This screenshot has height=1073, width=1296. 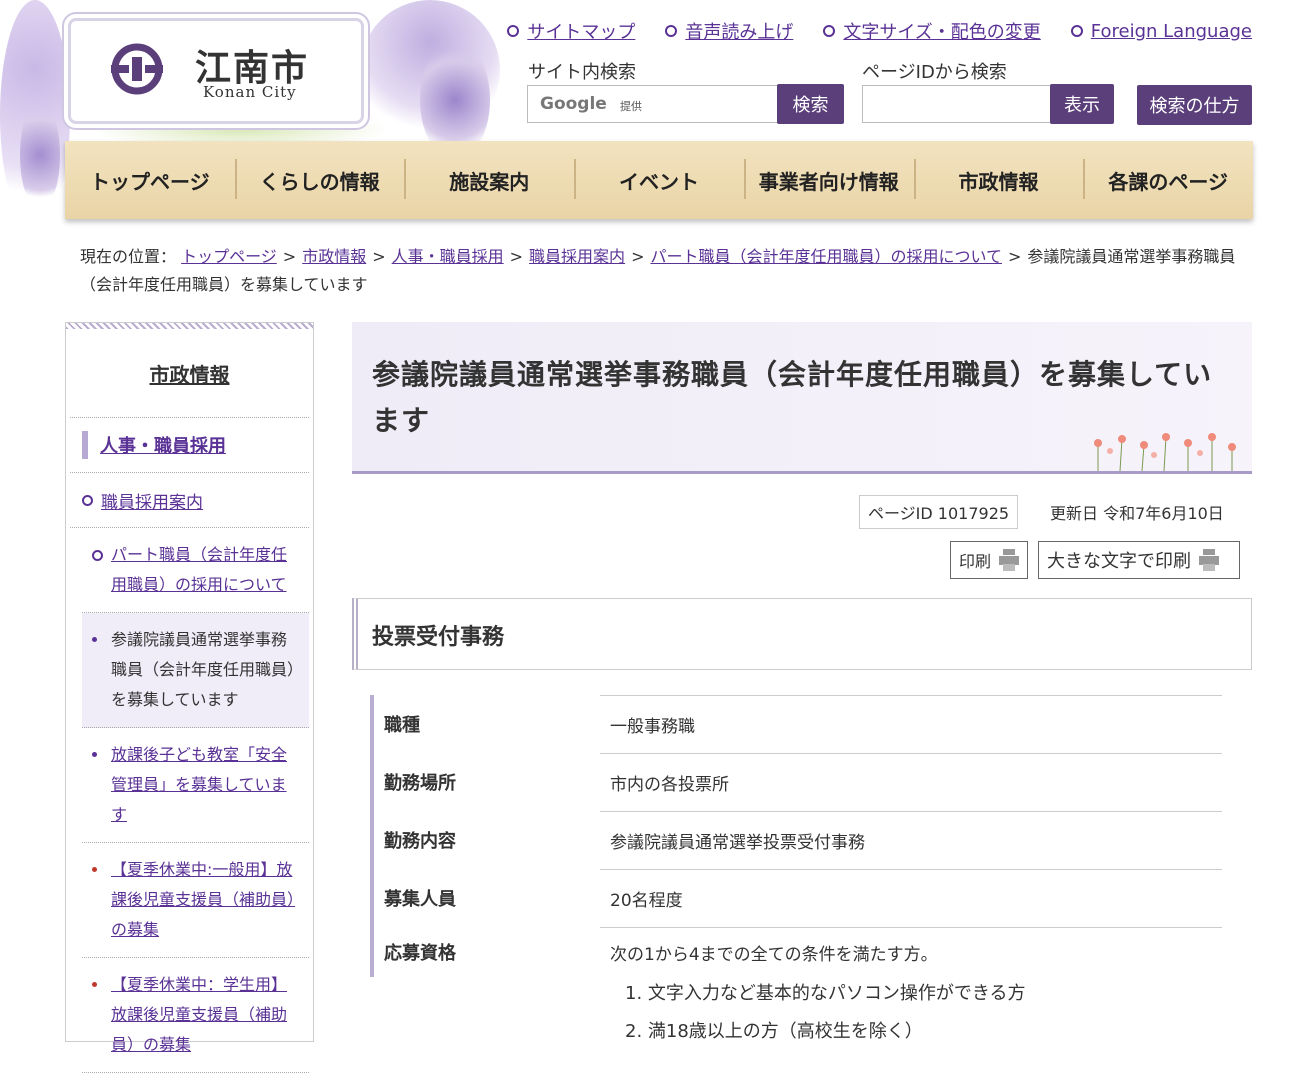 I want to click on row-label: 勤務内容, so click(x=485, y=840).